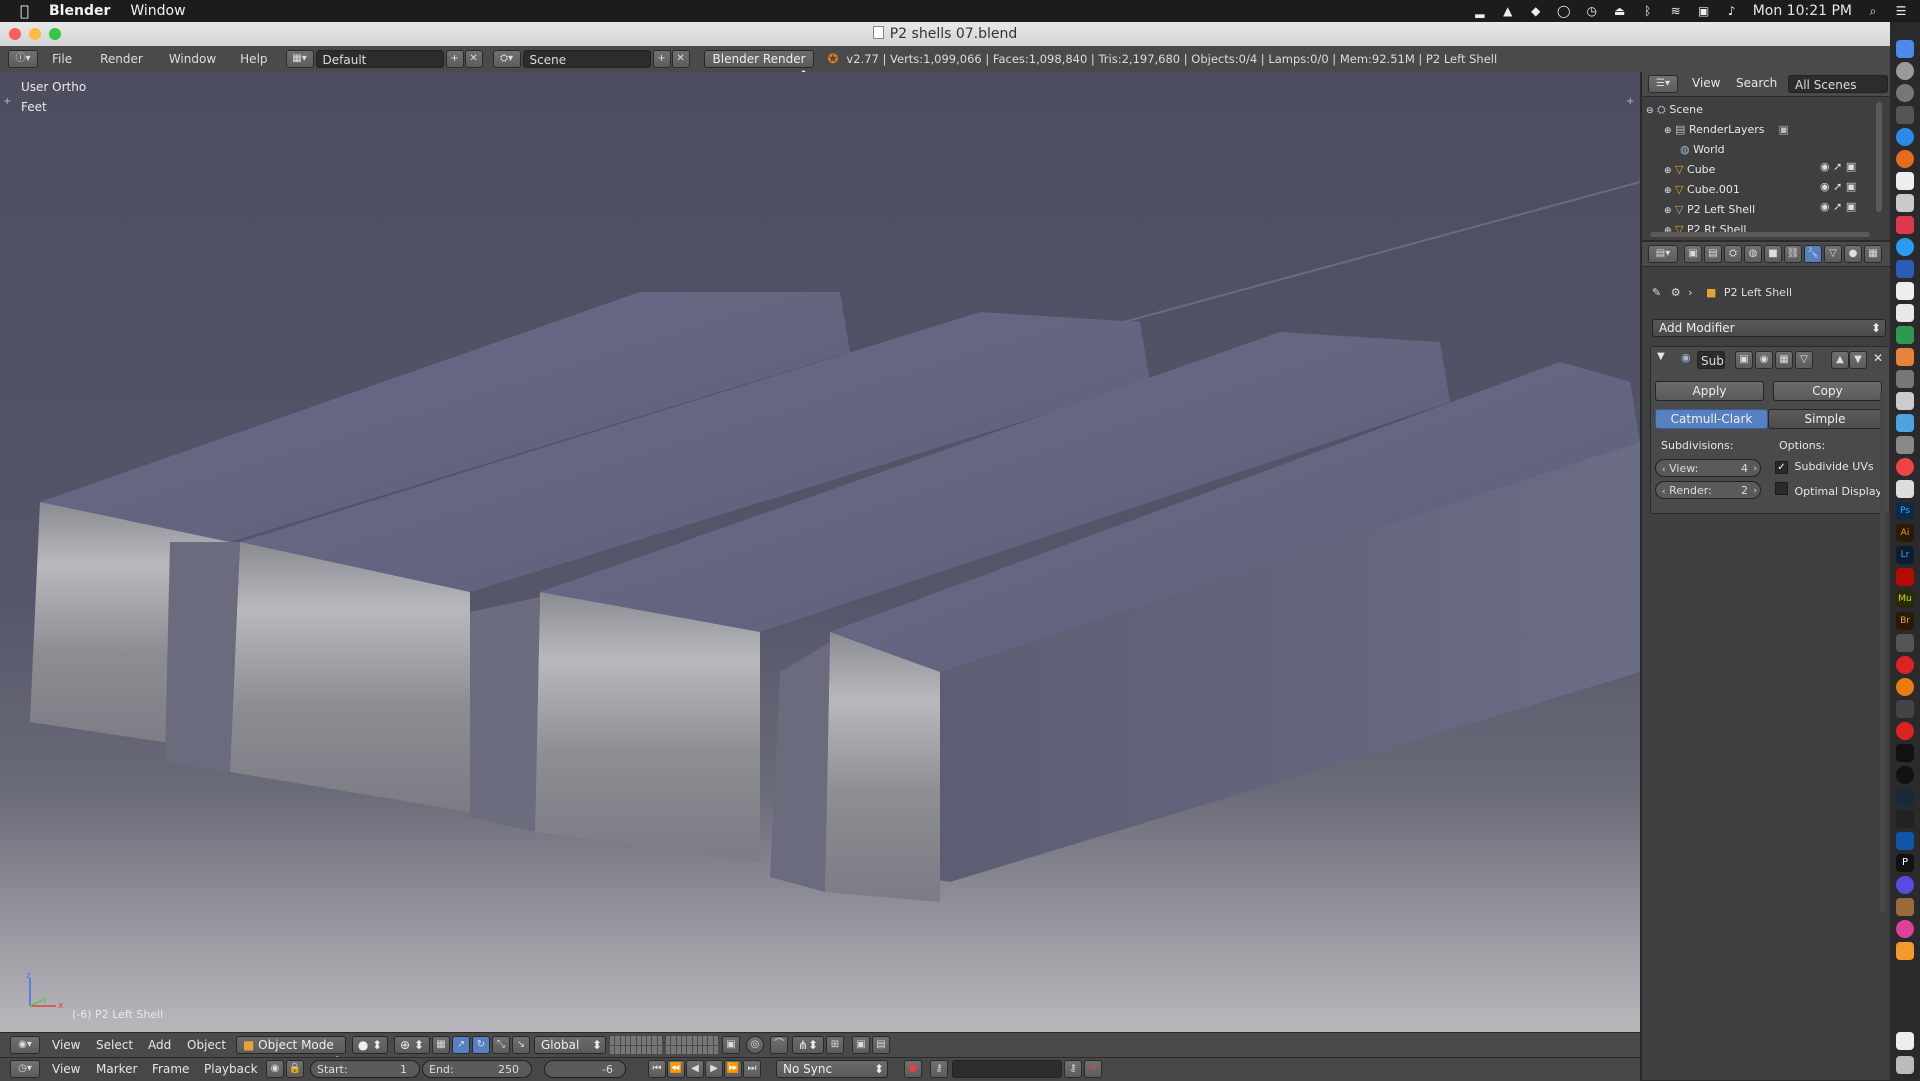 The image size is (1920, 1081). What do you see at coordinates (733, 1069) in the screenshot?
I see `next-keyframe-icon: ⏩` at bounding box center [733, 1069].